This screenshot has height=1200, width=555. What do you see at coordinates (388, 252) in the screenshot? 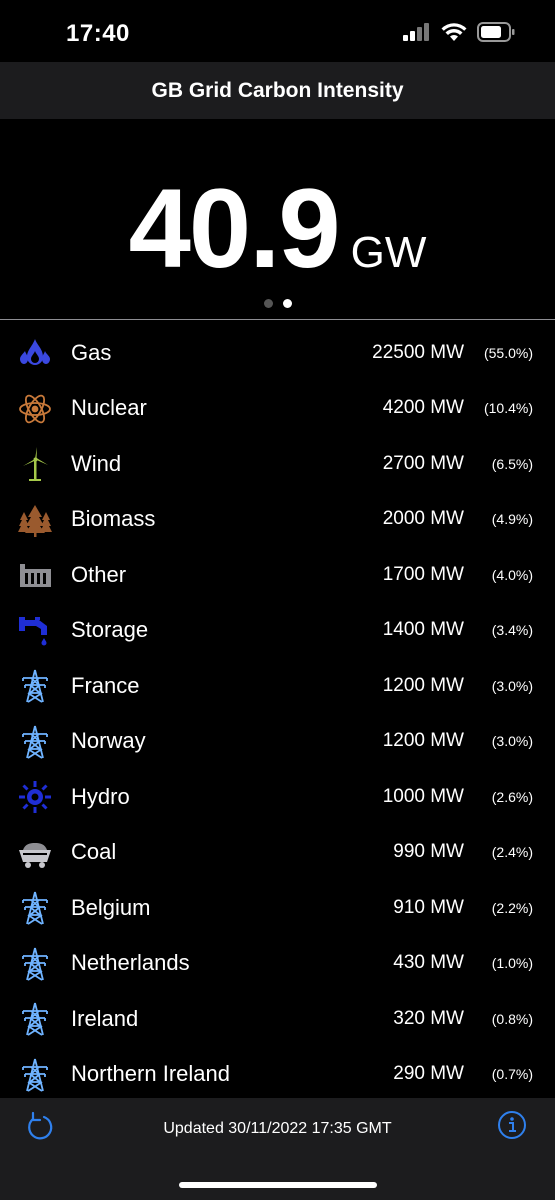
I see `total-generation-unit: GW` at bounding box center [388, 252].